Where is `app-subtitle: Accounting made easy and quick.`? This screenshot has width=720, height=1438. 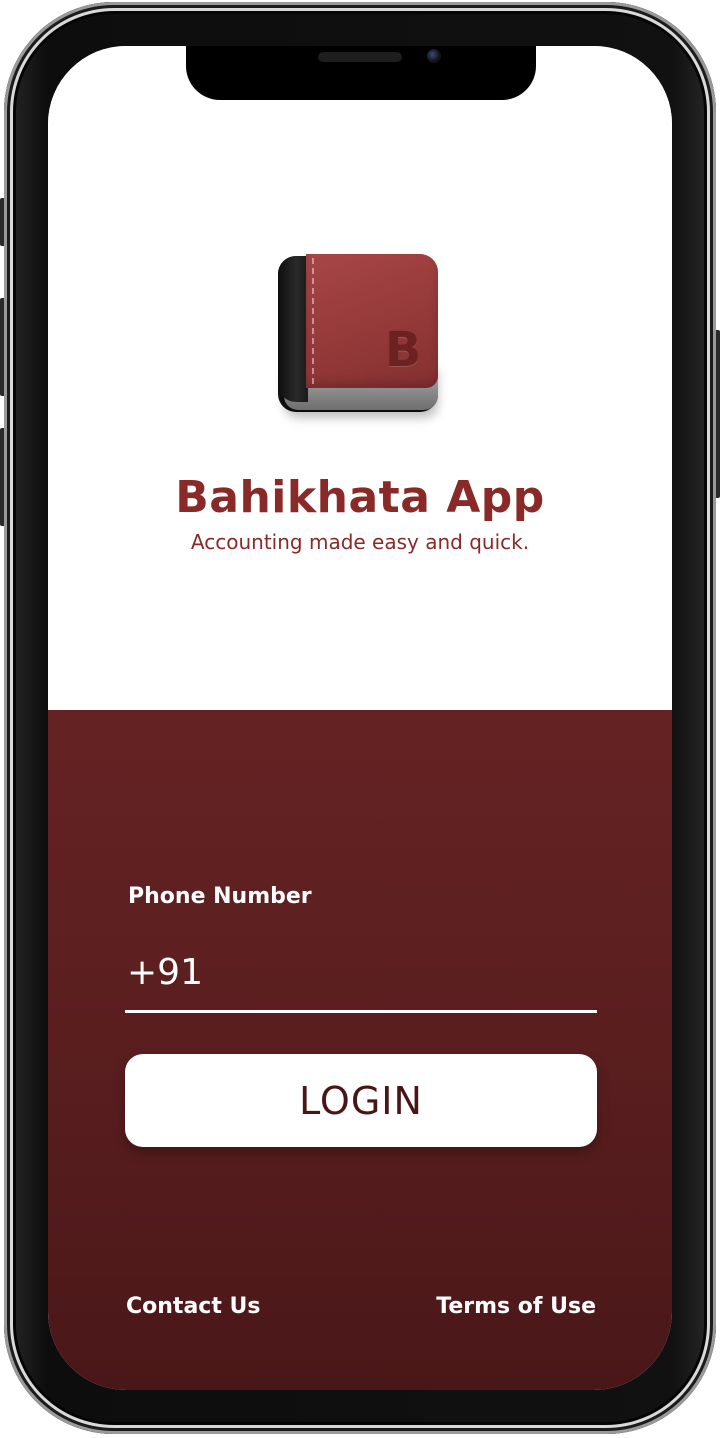
app-subtitle: Accounting made easy and quick. is located at coordinates (360, 542).